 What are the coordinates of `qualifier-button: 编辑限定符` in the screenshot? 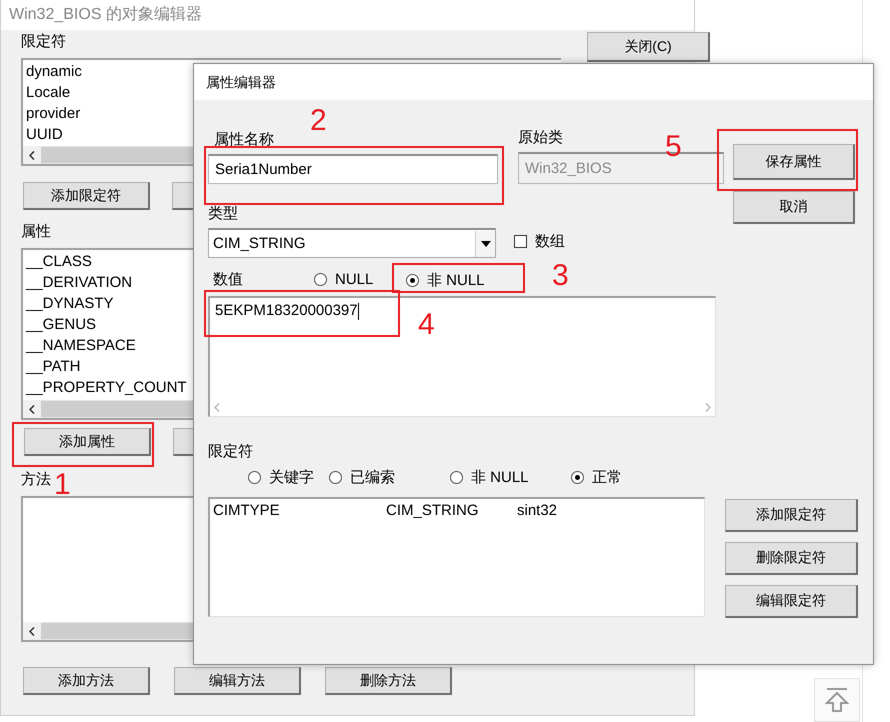 It's located at (791, 601).